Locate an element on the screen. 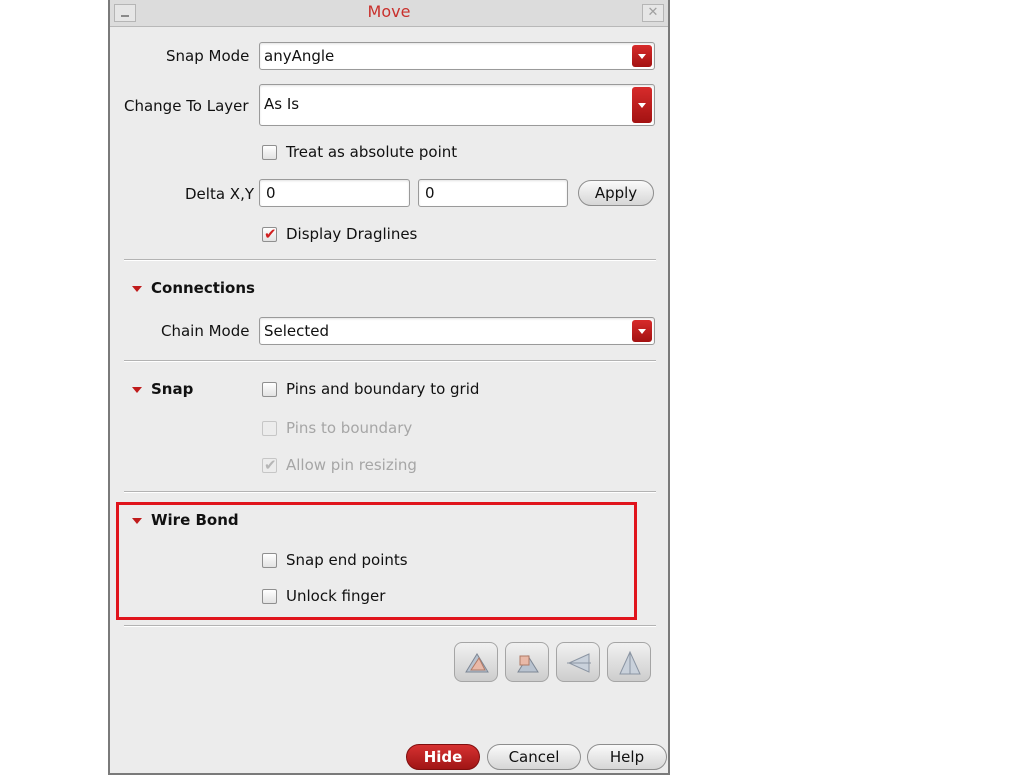 This screenshot has width=1013, height=779. delta-xy-label: Delta X,Y is located at coordinates (219, 194).